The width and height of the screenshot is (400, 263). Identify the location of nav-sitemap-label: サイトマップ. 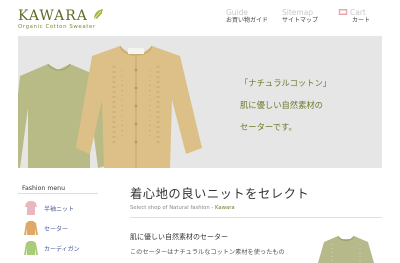
(300, 20).